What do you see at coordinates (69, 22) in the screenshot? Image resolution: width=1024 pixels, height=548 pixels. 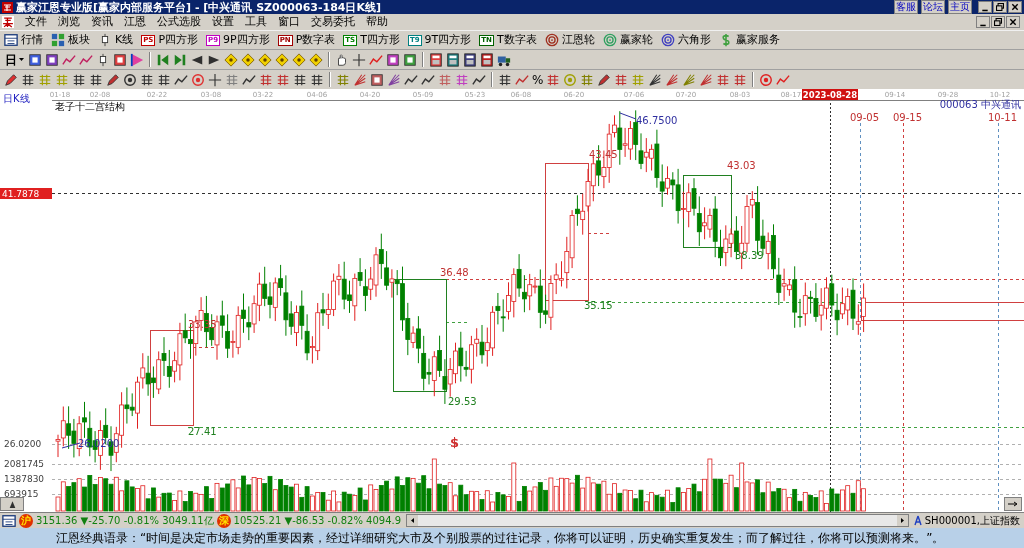 I see `menu-item: 浏览` at bounding box center [69, 22].